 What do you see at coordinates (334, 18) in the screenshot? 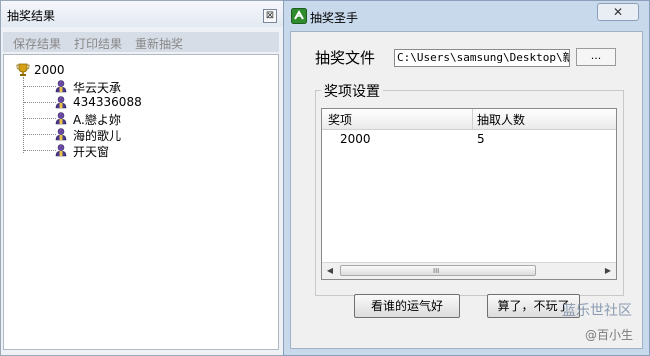
I see `main-window-title: 抽奖圣手` at bounding box center [334, 18].